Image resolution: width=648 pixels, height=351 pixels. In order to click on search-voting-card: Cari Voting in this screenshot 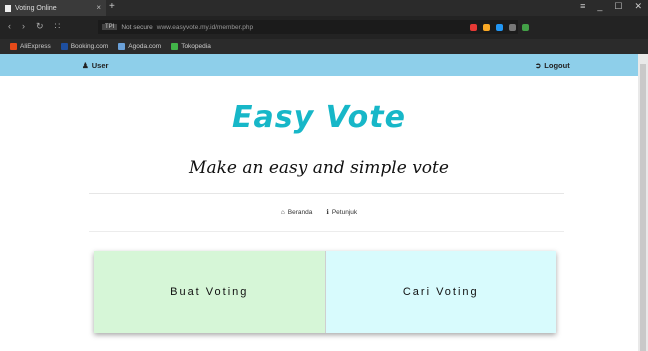, I will do `click(440, 292)`.